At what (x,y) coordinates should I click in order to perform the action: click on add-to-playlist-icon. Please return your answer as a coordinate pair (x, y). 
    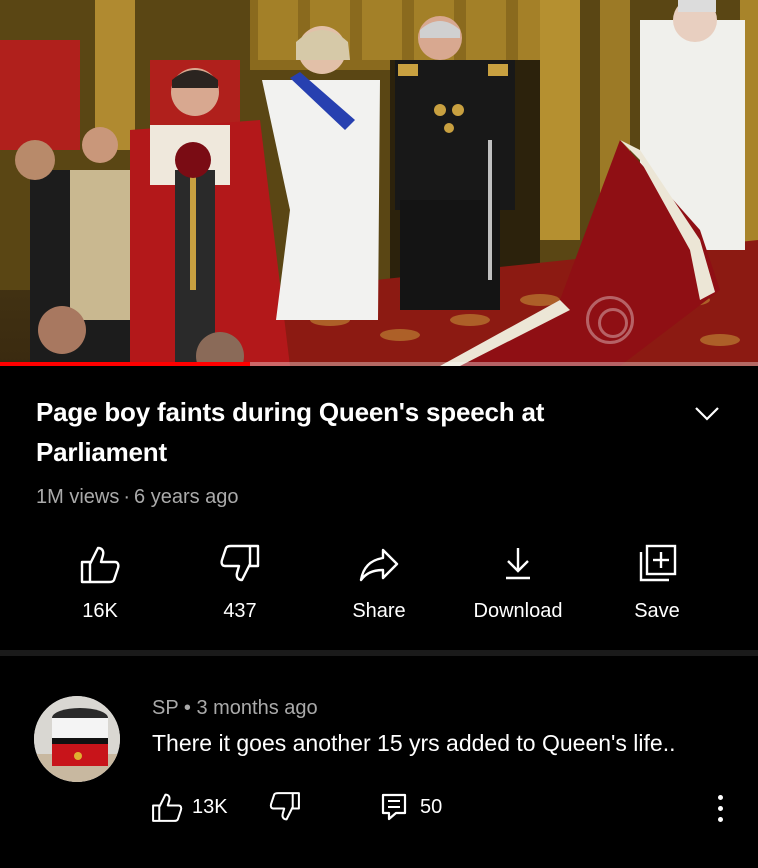
    Looking at the image, I should click on (657, 564).